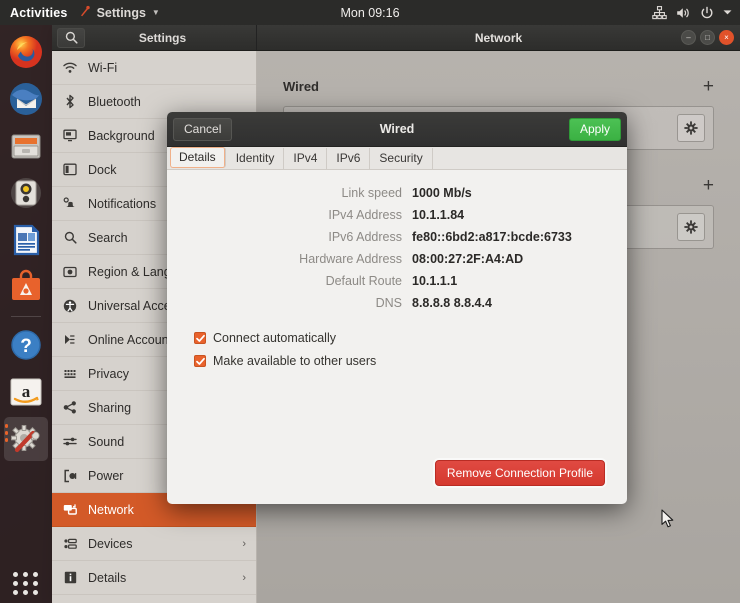 The image size is (740, 603). Describe the element at coordinates (103, 67) in the screenshot. I see `sidebar-item-label: Wi-Fi` at that location.